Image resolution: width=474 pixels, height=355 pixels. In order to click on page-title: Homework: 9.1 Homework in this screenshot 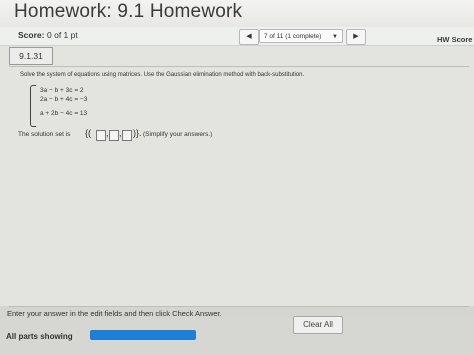, I will do `click(128, 11)`.